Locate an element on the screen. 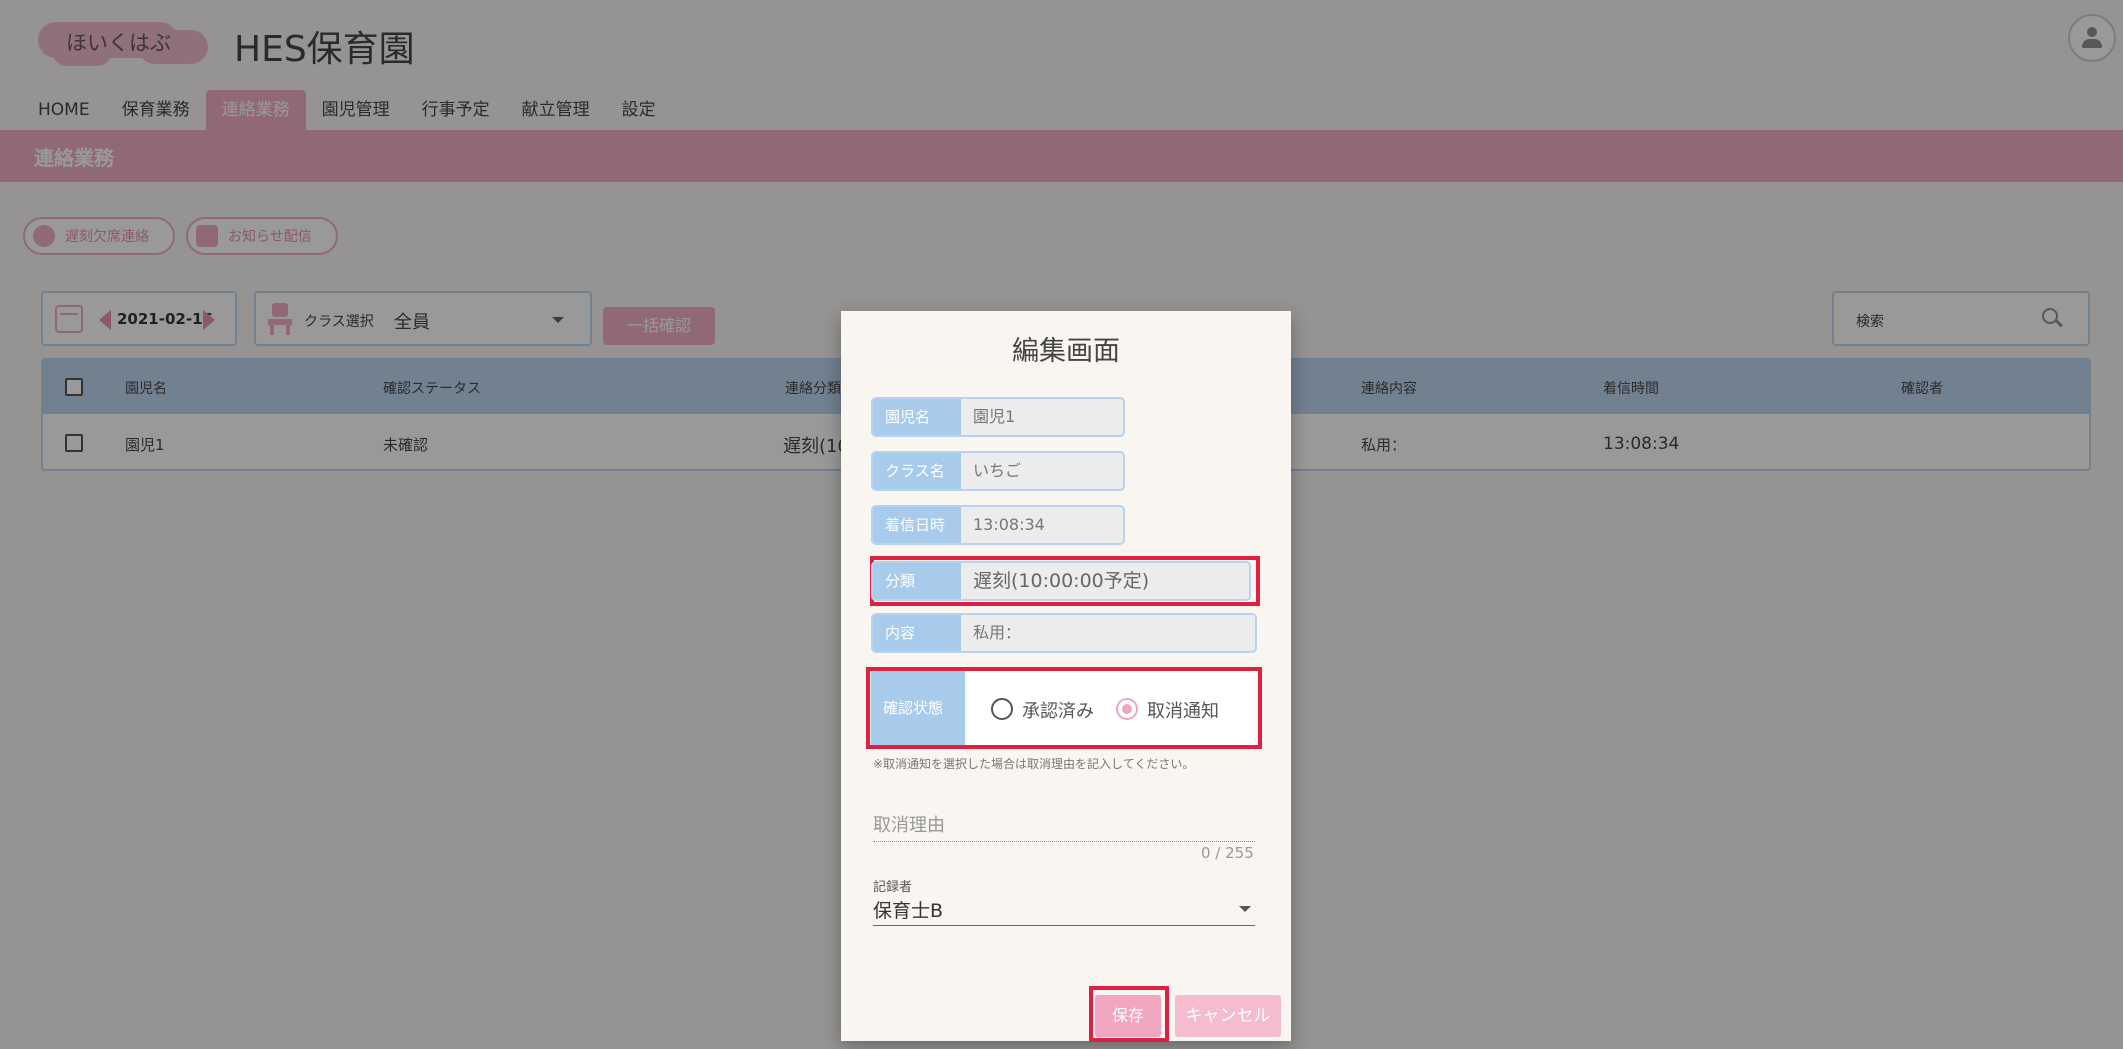  cancel-note: ※取消通知を選択した場合は取消理由を記入してください。 is located at coordinates (1034, 764).